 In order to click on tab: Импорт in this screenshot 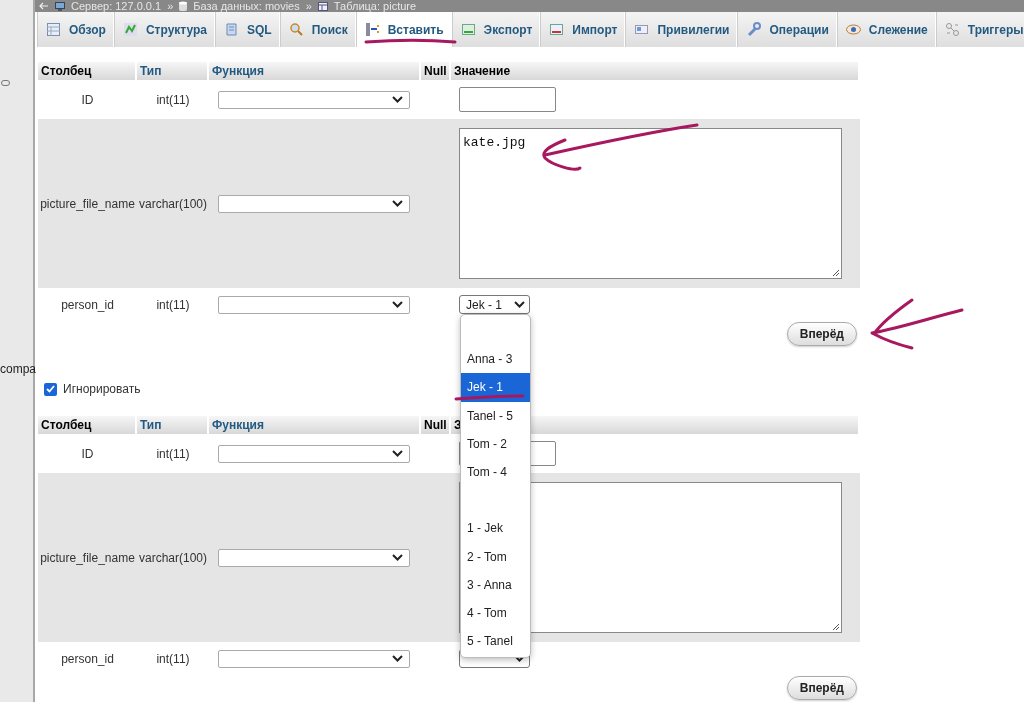, I will do `click(583, 29)`.